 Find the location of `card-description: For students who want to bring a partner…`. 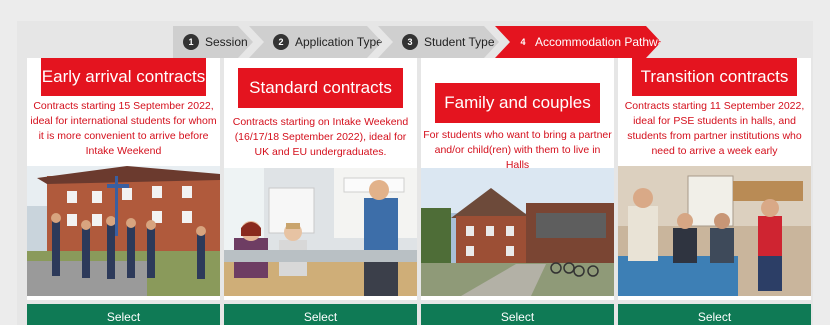

card-description: For students who want to bring a partner… is located at coordinates (517, 150).